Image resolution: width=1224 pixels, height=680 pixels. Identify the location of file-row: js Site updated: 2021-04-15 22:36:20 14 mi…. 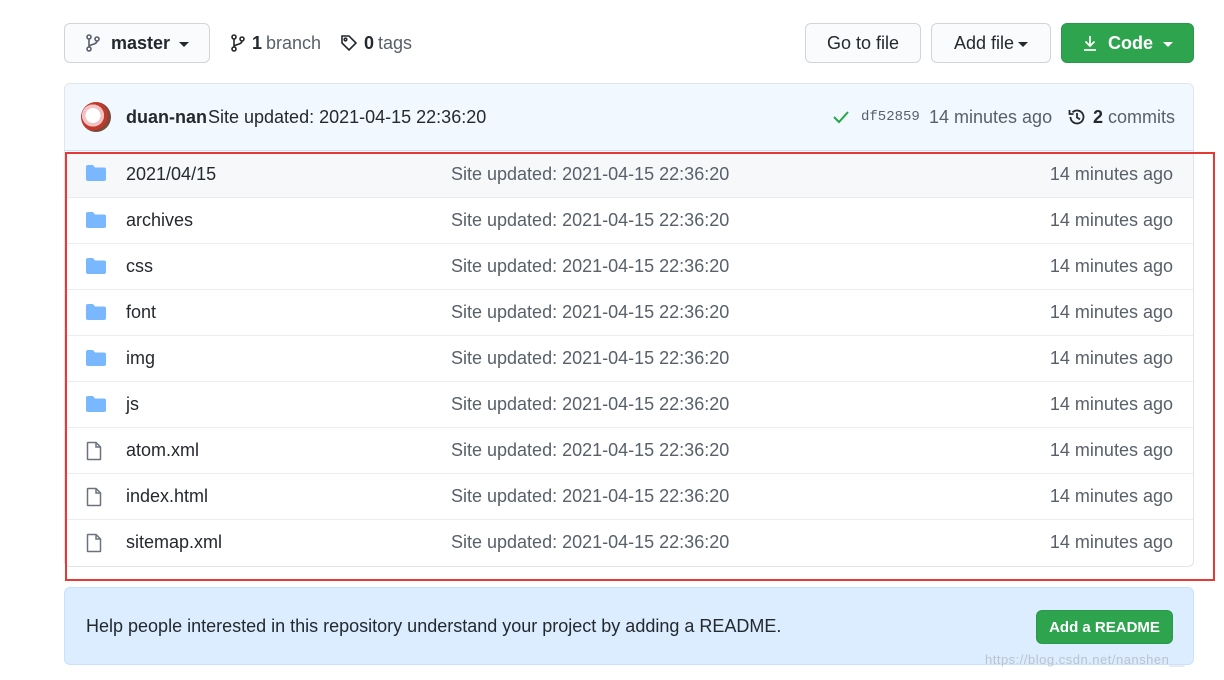
(629, 404).